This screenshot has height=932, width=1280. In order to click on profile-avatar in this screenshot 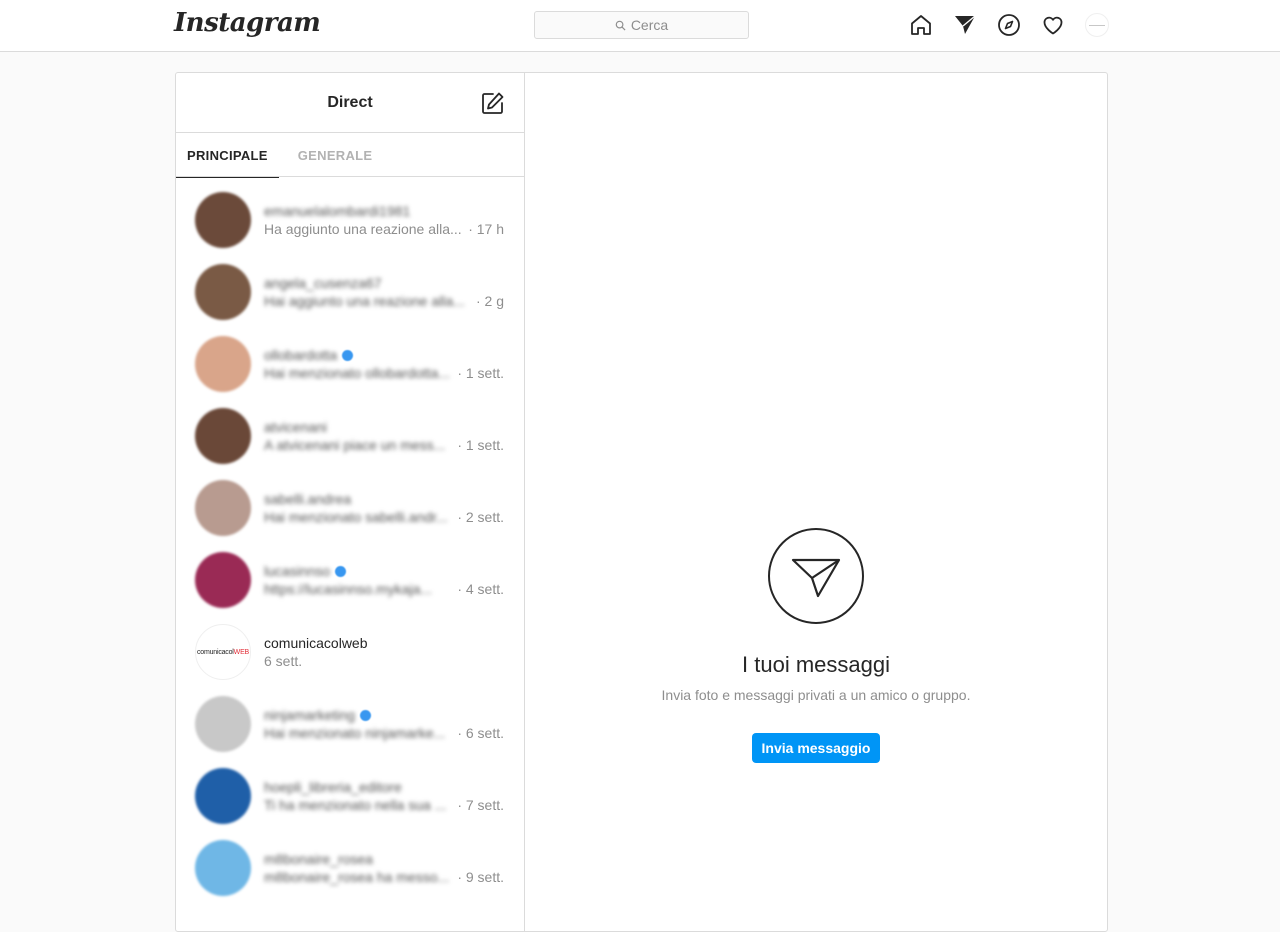, I will do `click(1097, 25)`.